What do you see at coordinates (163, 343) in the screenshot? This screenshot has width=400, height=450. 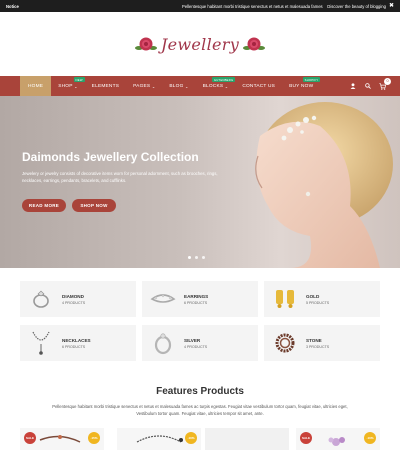 I see `silver-bangle-icon` at bounding box center [163, 343].